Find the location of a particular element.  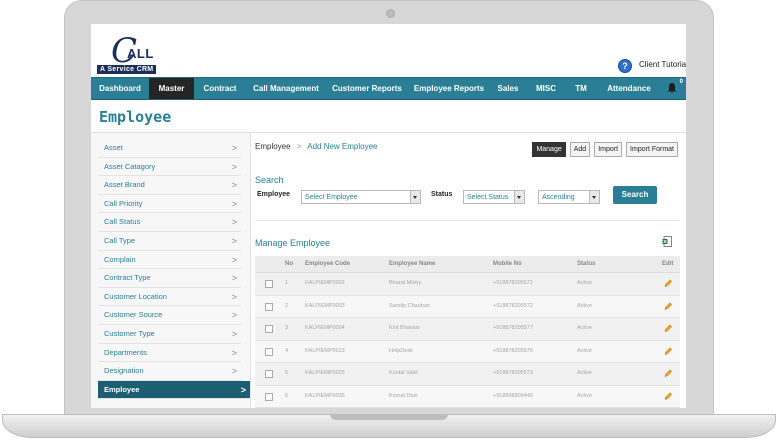

cell-employee-name: Kuntal Vakil is located at coordinates (403, 373).